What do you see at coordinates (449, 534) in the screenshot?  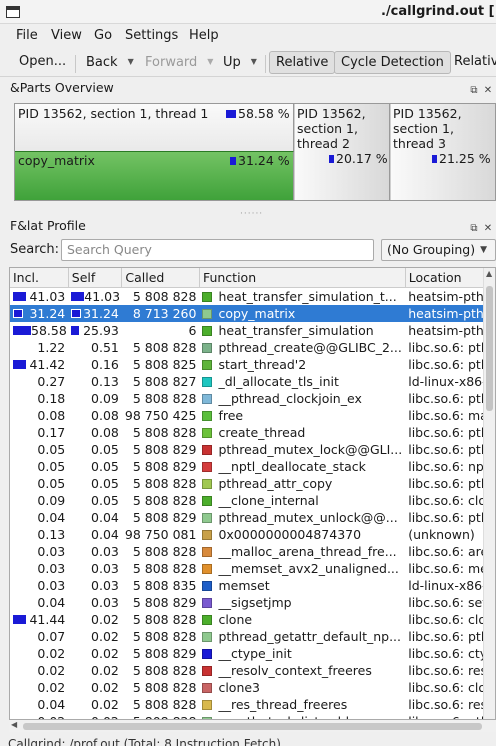 I see `location-cell: (unknown)` at bounding box center [449, 534].